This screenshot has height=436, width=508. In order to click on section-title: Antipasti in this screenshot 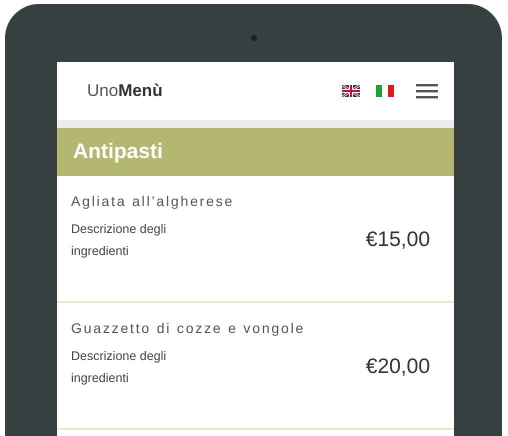, I will do `click(118, 152)`.